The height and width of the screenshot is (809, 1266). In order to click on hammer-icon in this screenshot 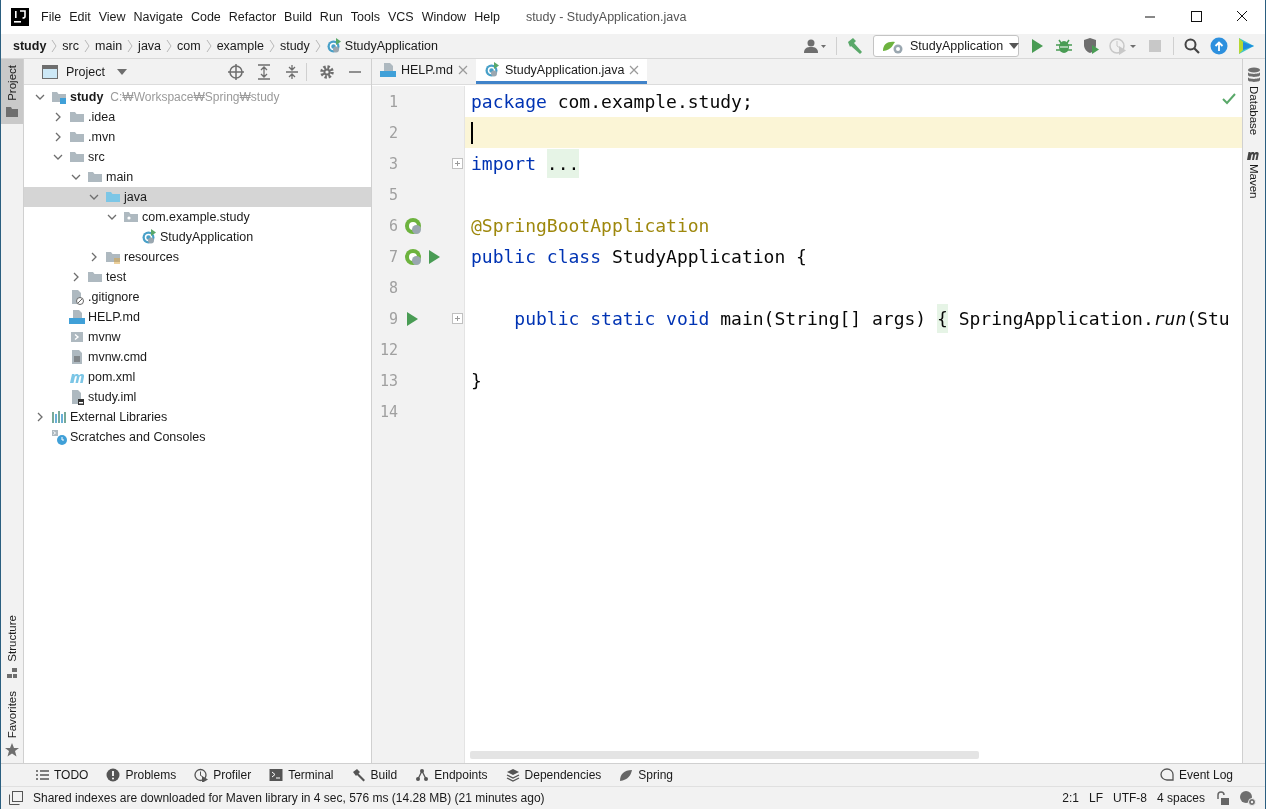, I will do `click(855, 46)`.